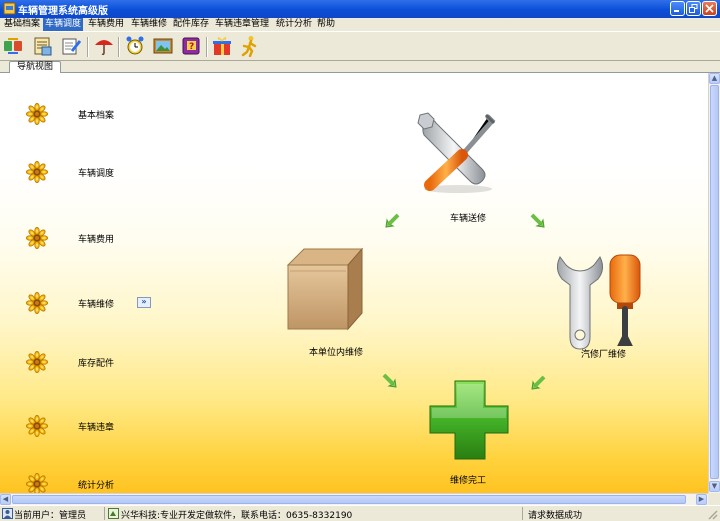  What do you see at coordinates (63, 11) in the screenshot?
I see `window-title: 车辆管理系统高级版` at bounding box center [63, 11].